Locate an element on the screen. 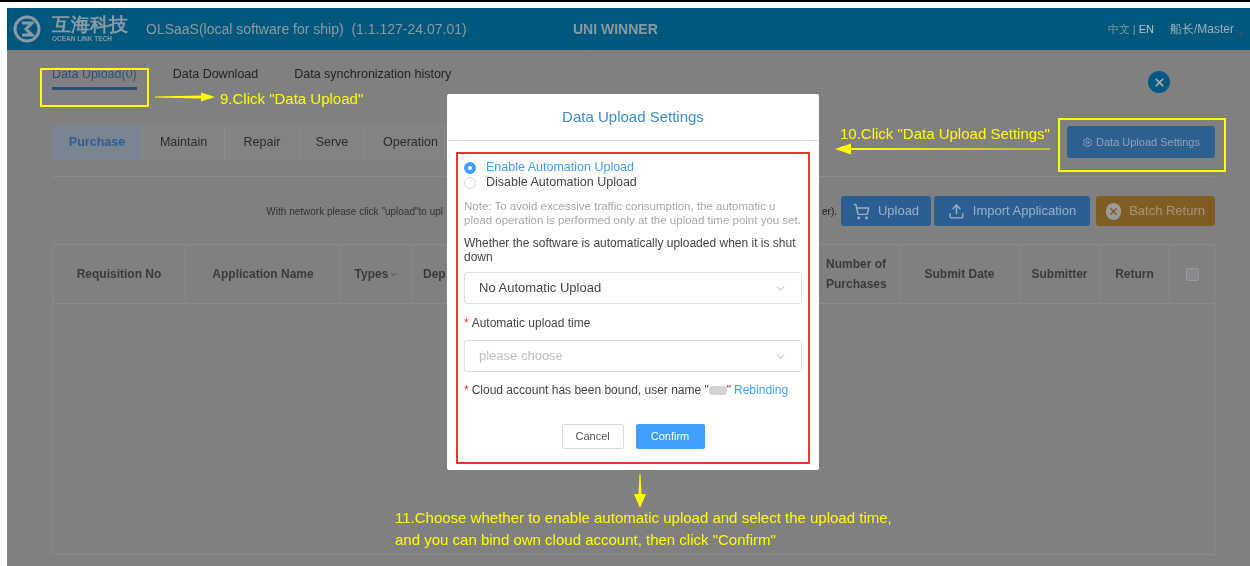  language-option: EN is located at coordinates (1146, 29).